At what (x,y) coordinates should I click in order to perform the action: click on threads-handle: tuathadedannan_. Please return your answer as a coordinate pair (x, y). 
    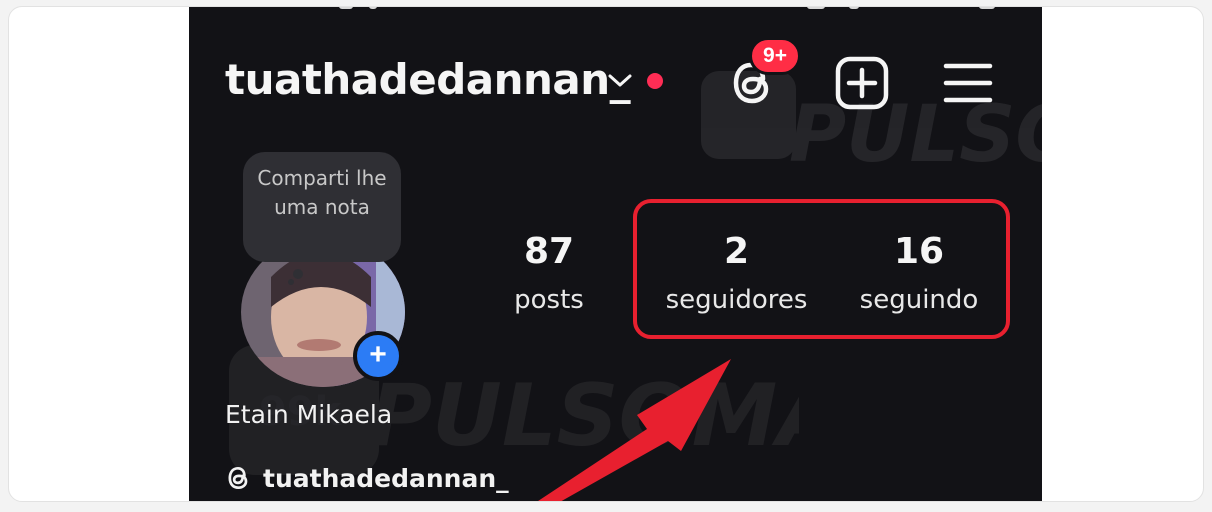
    Looking at the image, I should click on (386, 478).